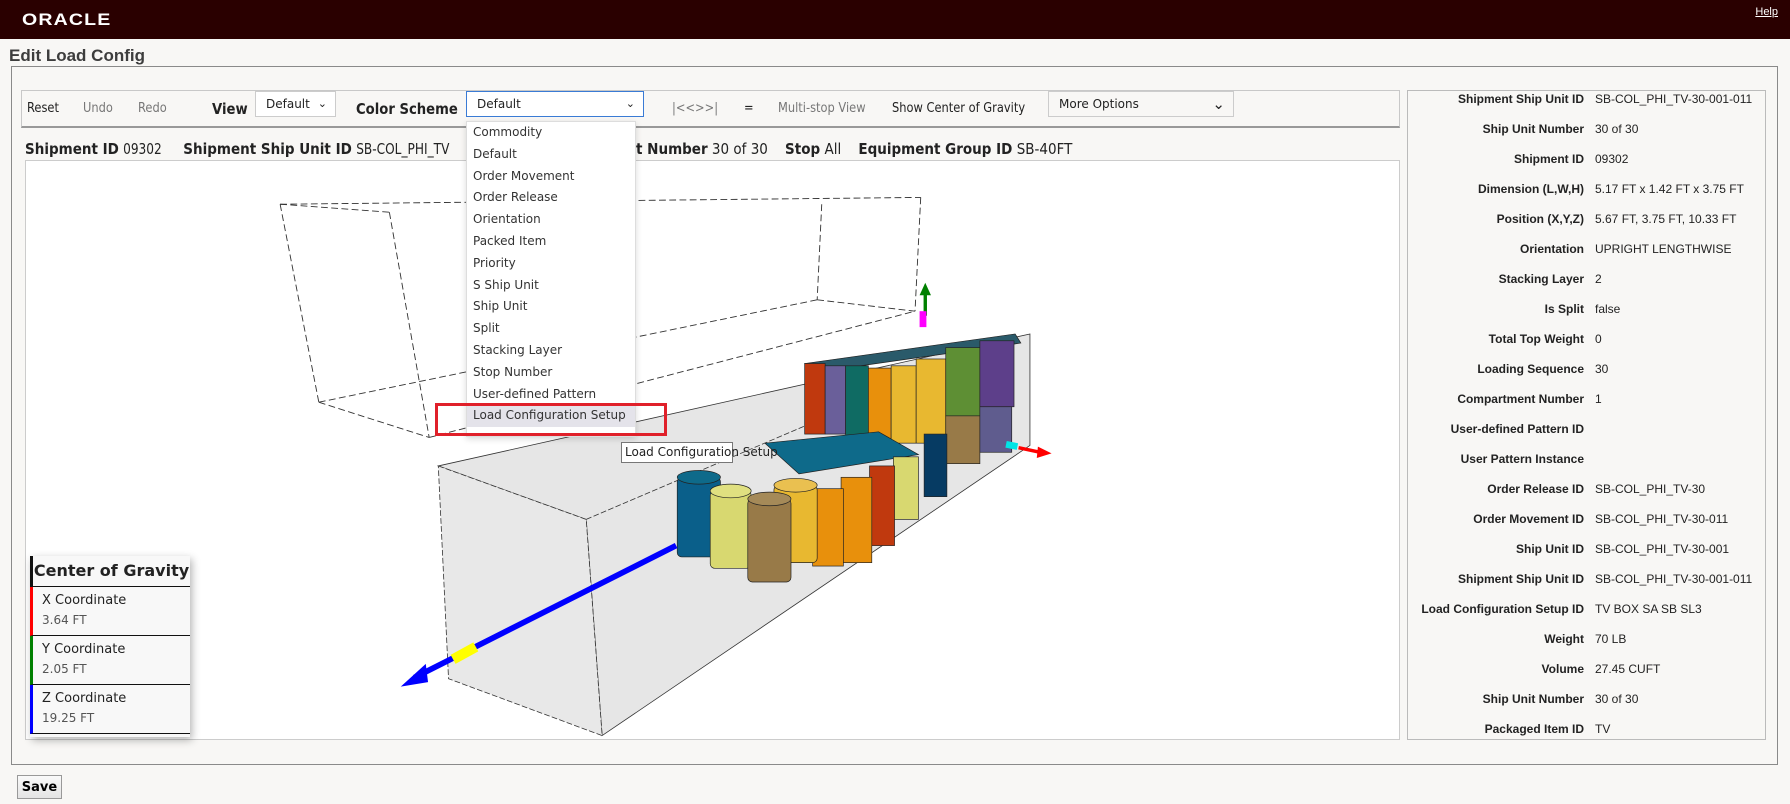 Image resolution: width=1790 pixels, height=804 pixels. I want to click on detail-value: 2, so click(1598, 279).